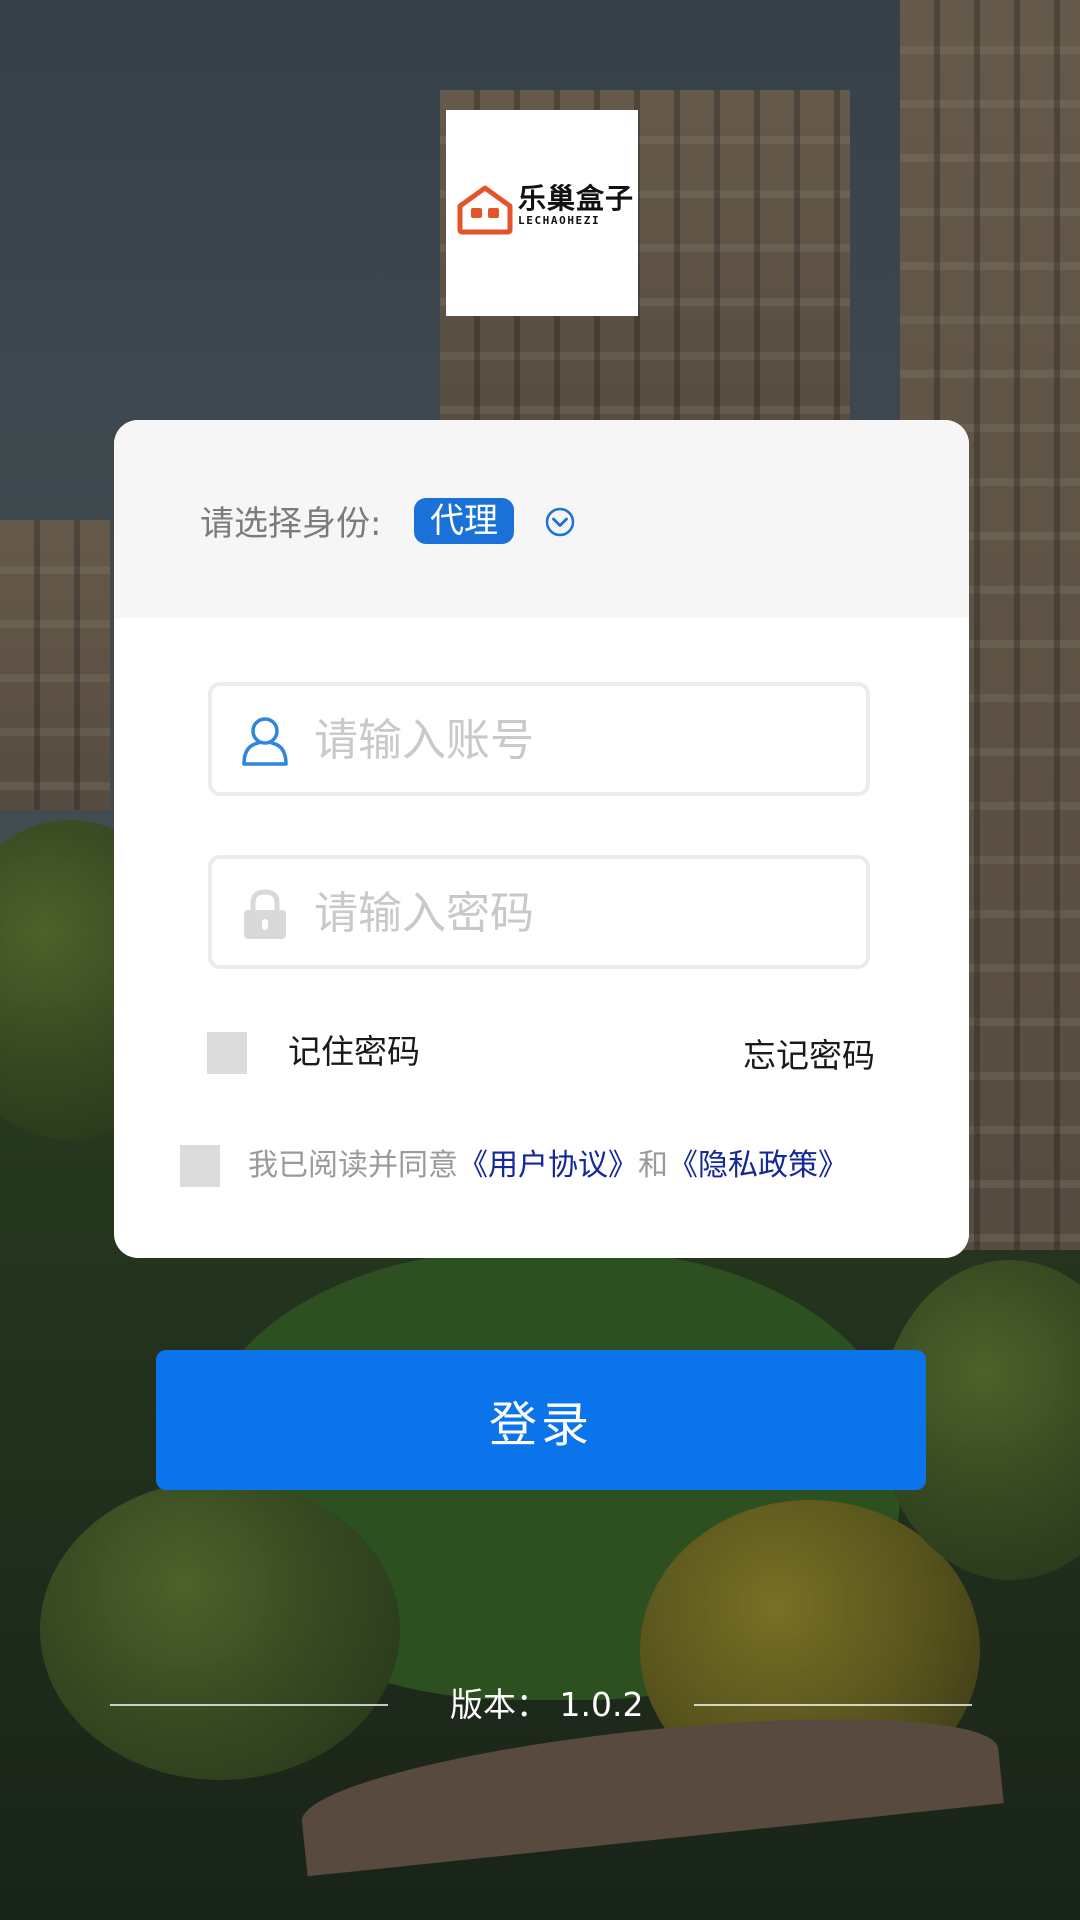 This screenshot has width=1080, height=1920. I want to click on version-text: 版本： 1.0.2, so click(546, 1705).